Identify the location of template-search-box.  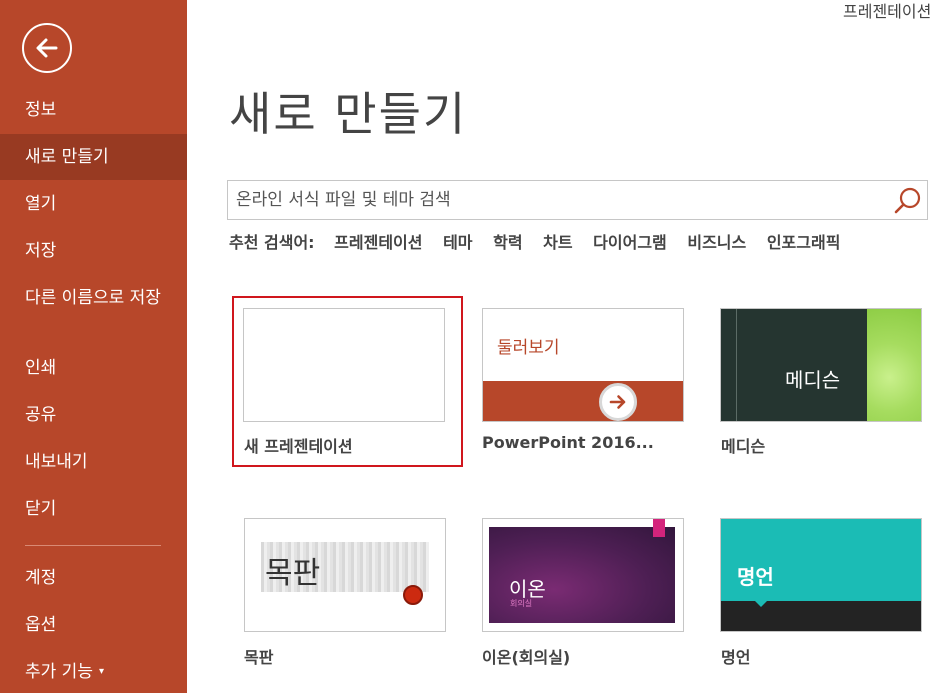
(577, 200).